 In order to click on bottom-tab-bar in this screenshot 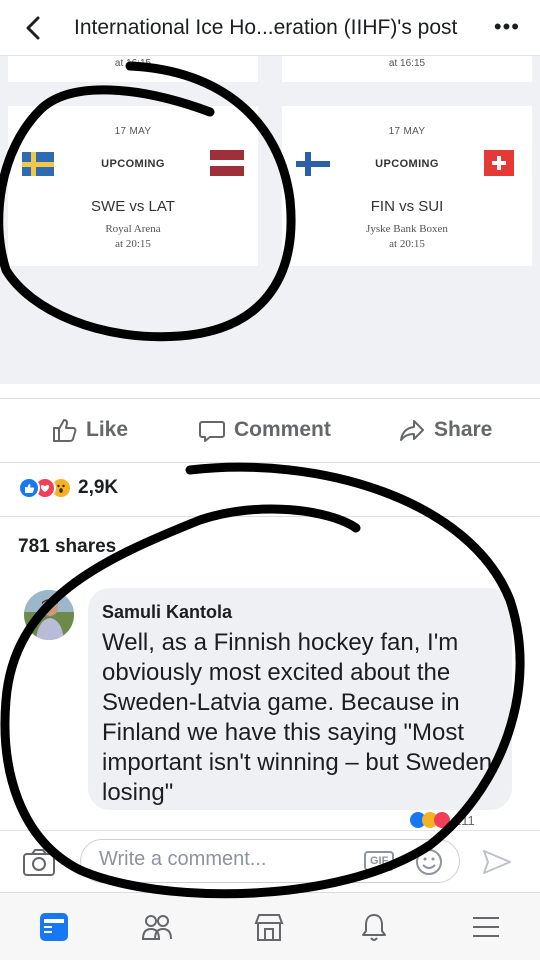, I will do `click(270, 926)`.